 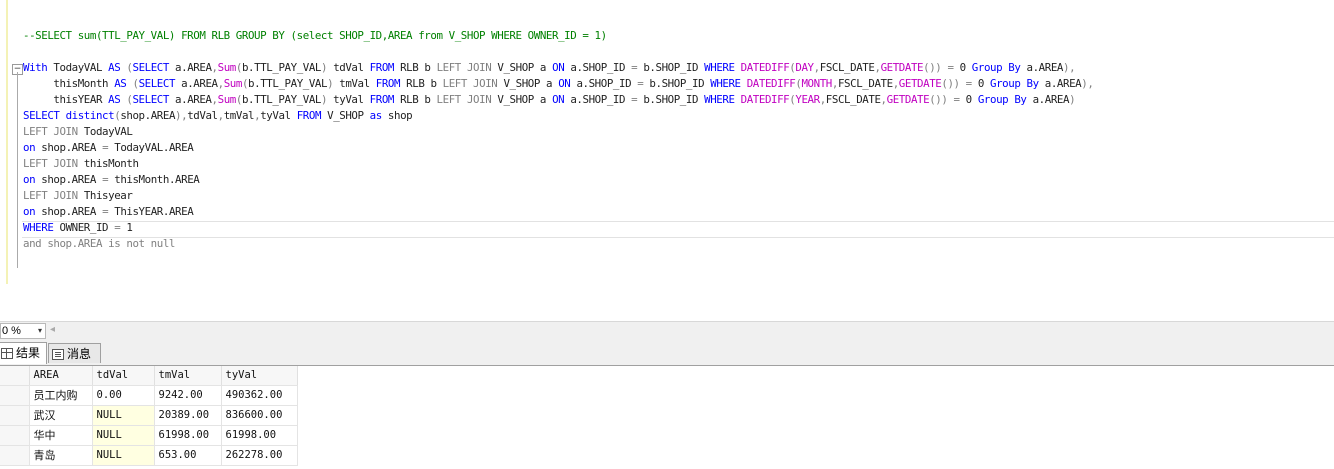 I want to click on grid-header-row: AREA tdVal tmVal tyVal, so click(x=149, y=376).